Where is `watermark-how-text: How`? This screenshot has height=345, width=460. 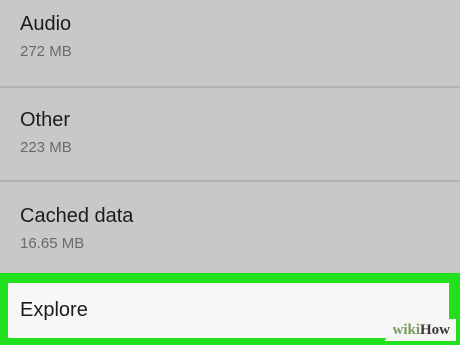 watermark-how-text: How is located at coordinates (435, 329).